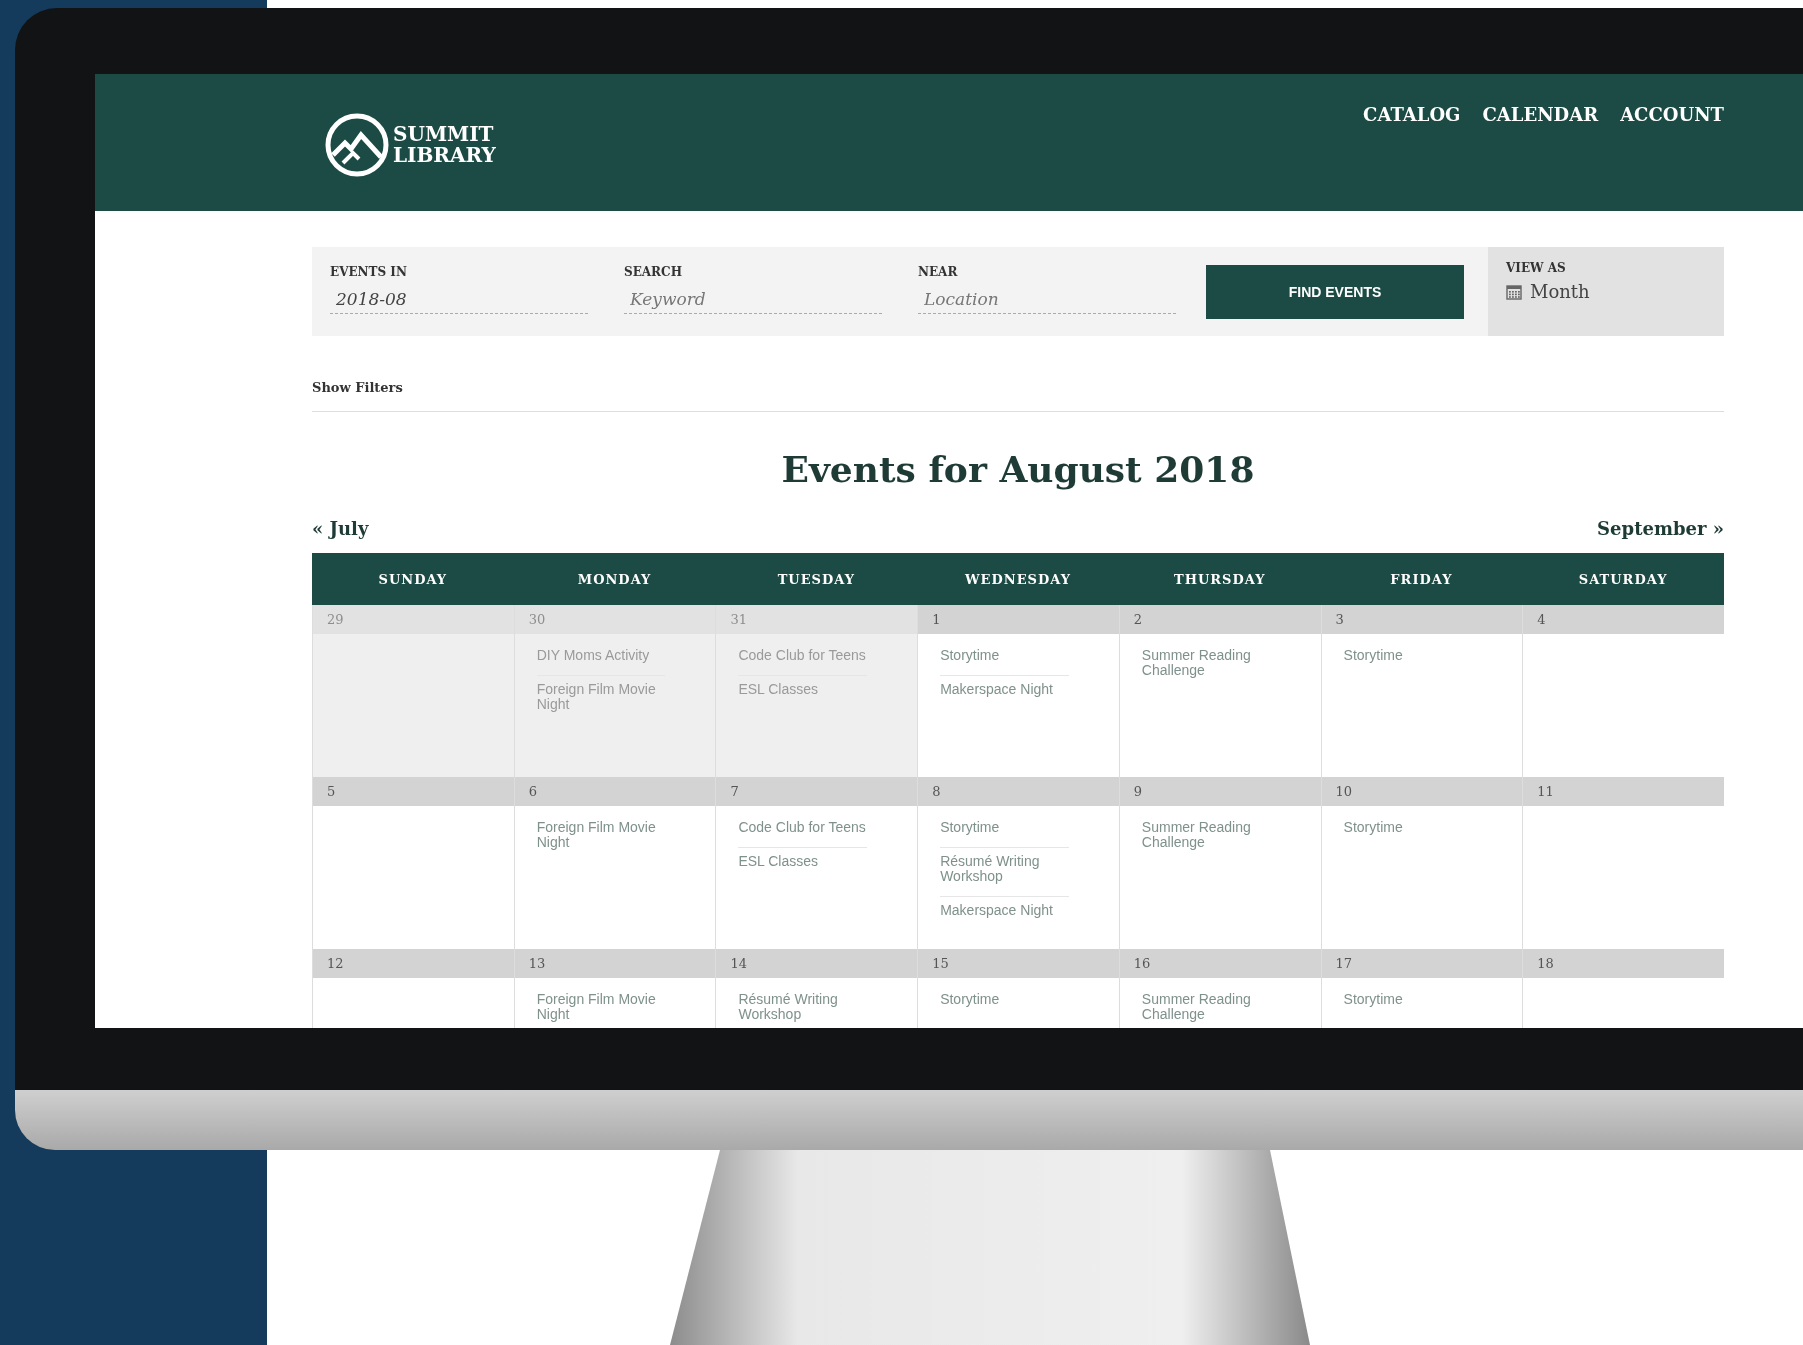 The width and height of the screenshot is (1803, 1345). Describe the element at coordinates (1412, 116) in the screenshot. I see `nav-link: CATALOG` at that location.